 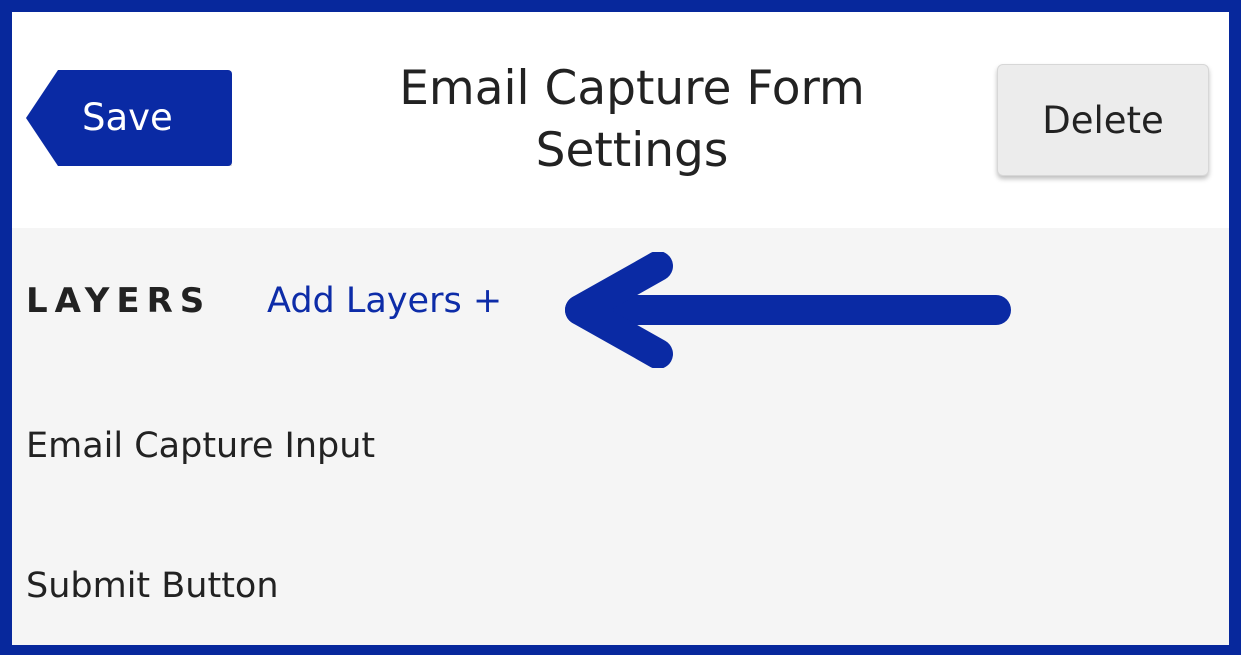 I want to click on left-arrow-icon, so click(x=788, y=310).